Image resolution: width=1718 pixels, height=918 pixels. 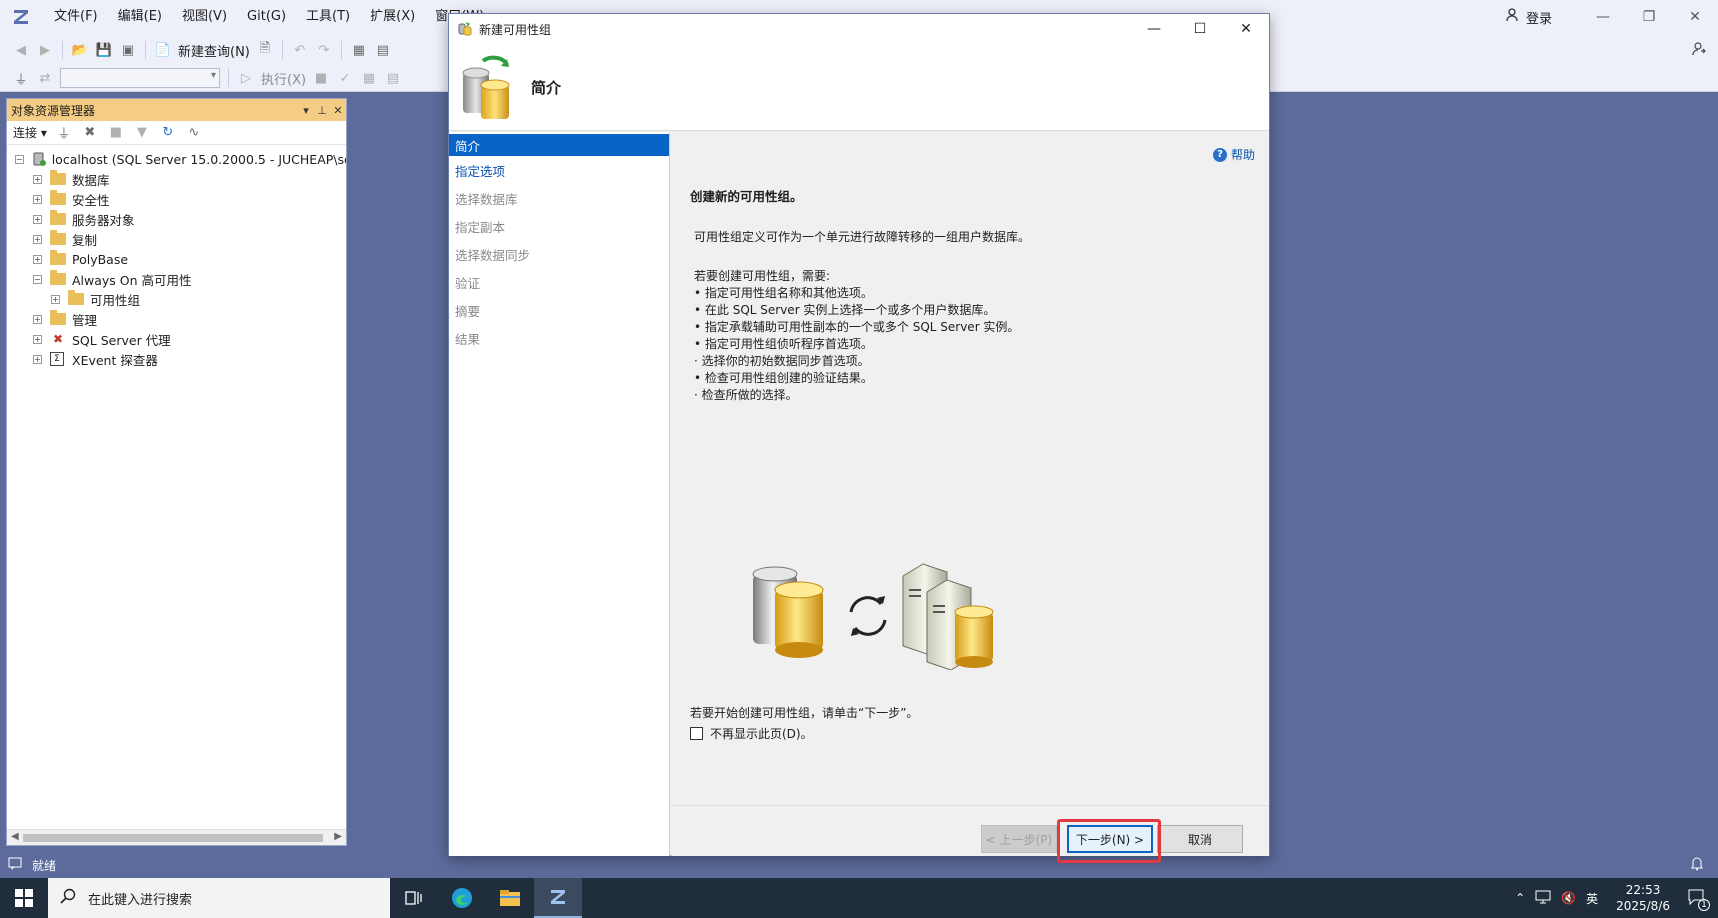 I want to click on login-button: 登录, so click(x=1529, y=17).